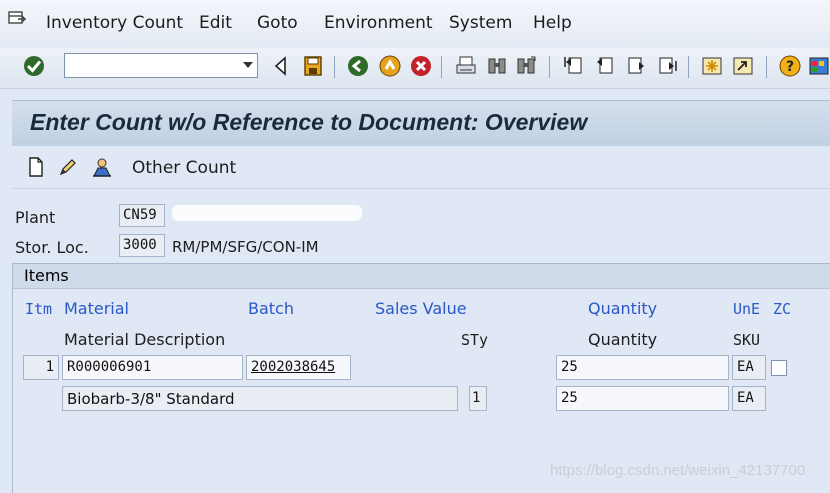  What do you see at coordinates (152, 367) in the screenshot?
I see `material-field: R000006901` at bounding box center [152, 367].